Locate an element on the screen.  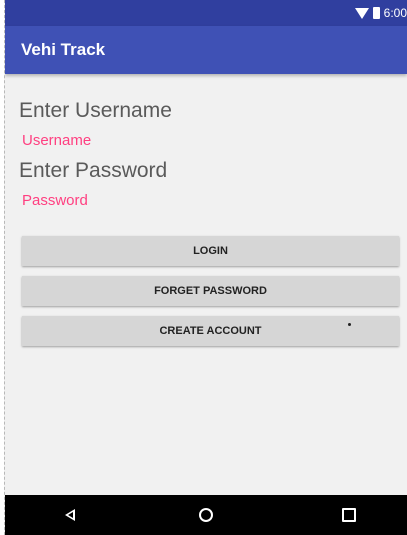
app-bar: Vehi Track is located at coordinates (206, 50).